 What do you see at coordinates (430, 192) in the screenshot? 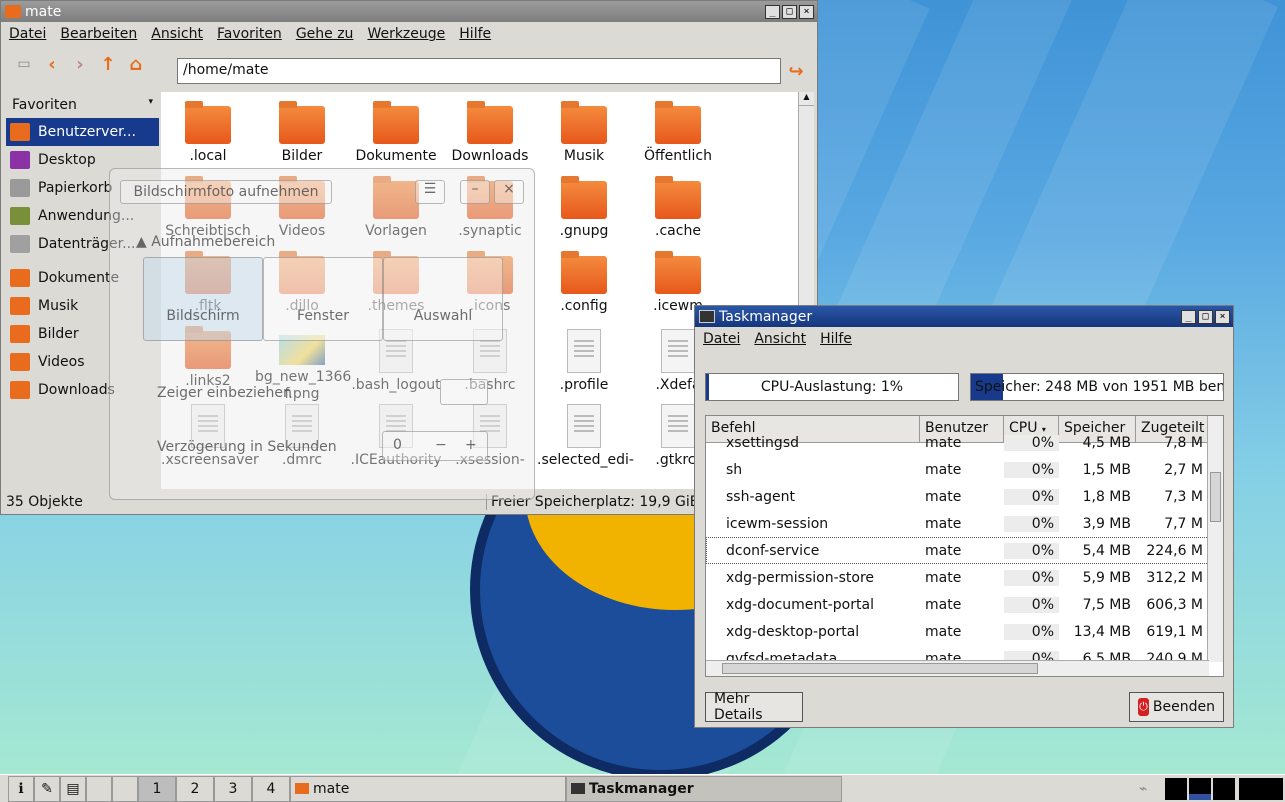
I see `menu-icon: ☰` at bounding box center [430, 192].